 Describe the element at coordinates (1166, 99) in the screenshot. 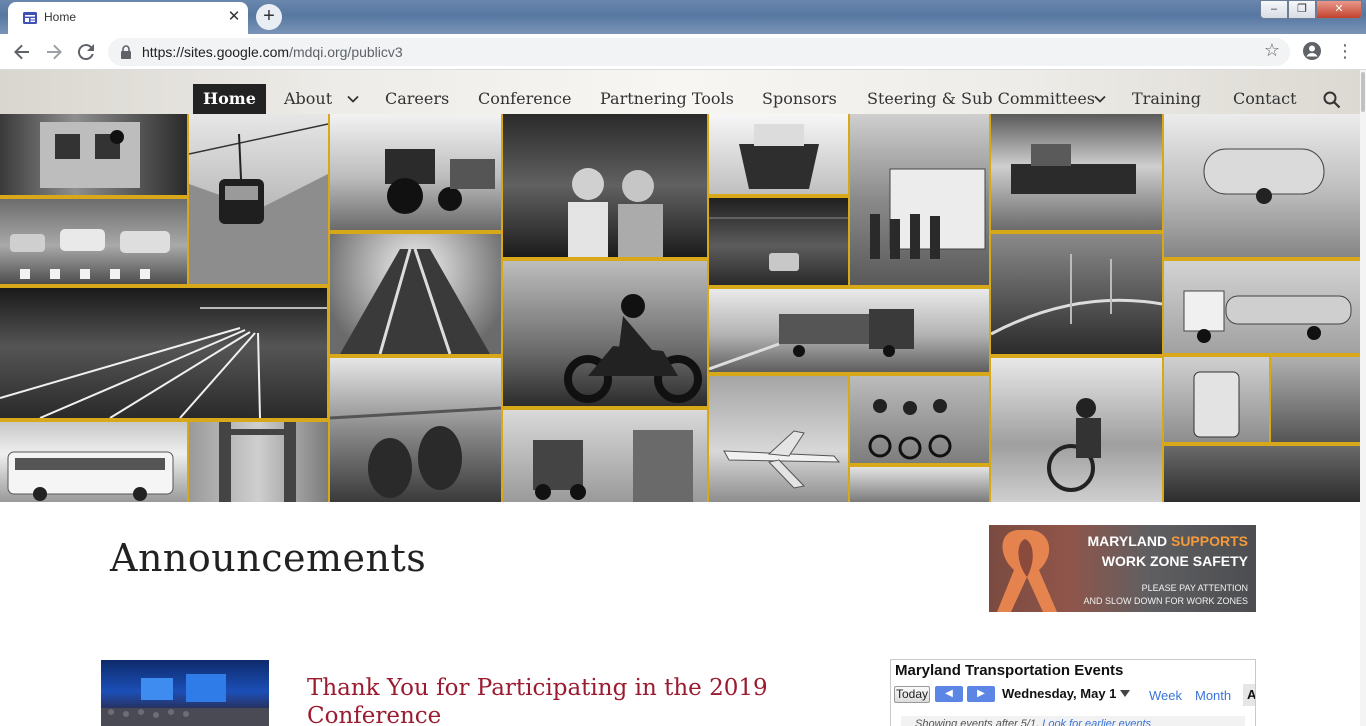

I see `nav-training: Training` at that location.